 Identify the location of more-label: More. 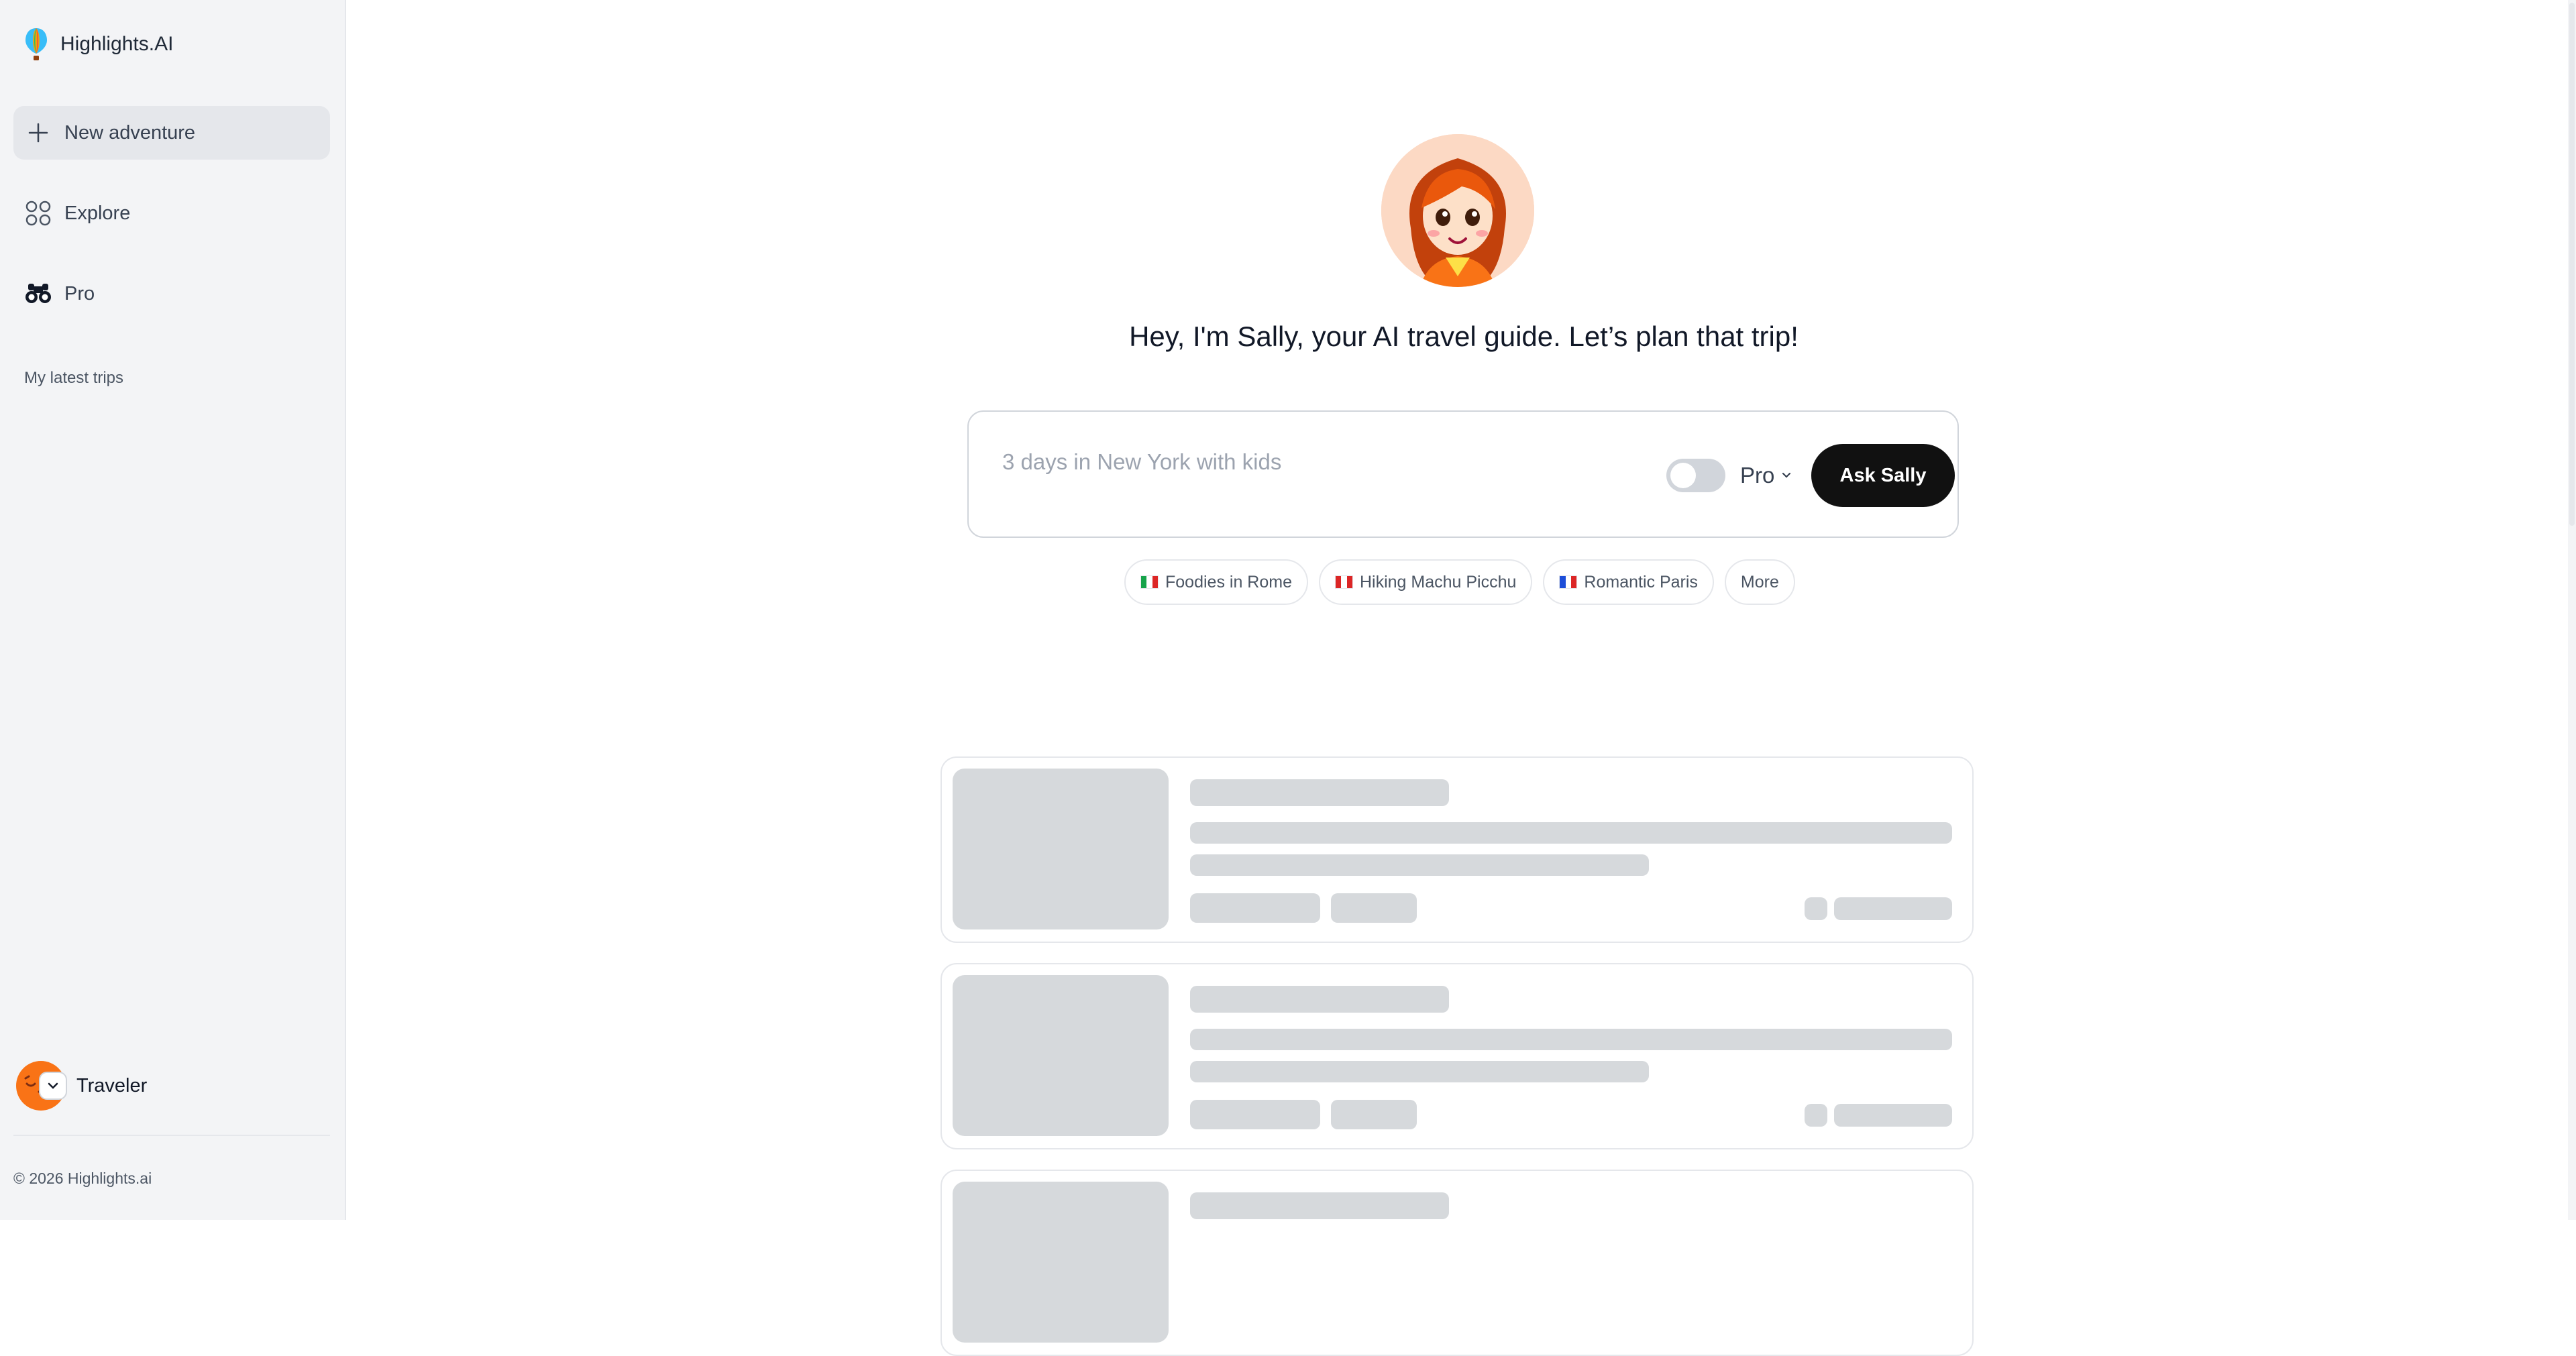
(1759, 581).